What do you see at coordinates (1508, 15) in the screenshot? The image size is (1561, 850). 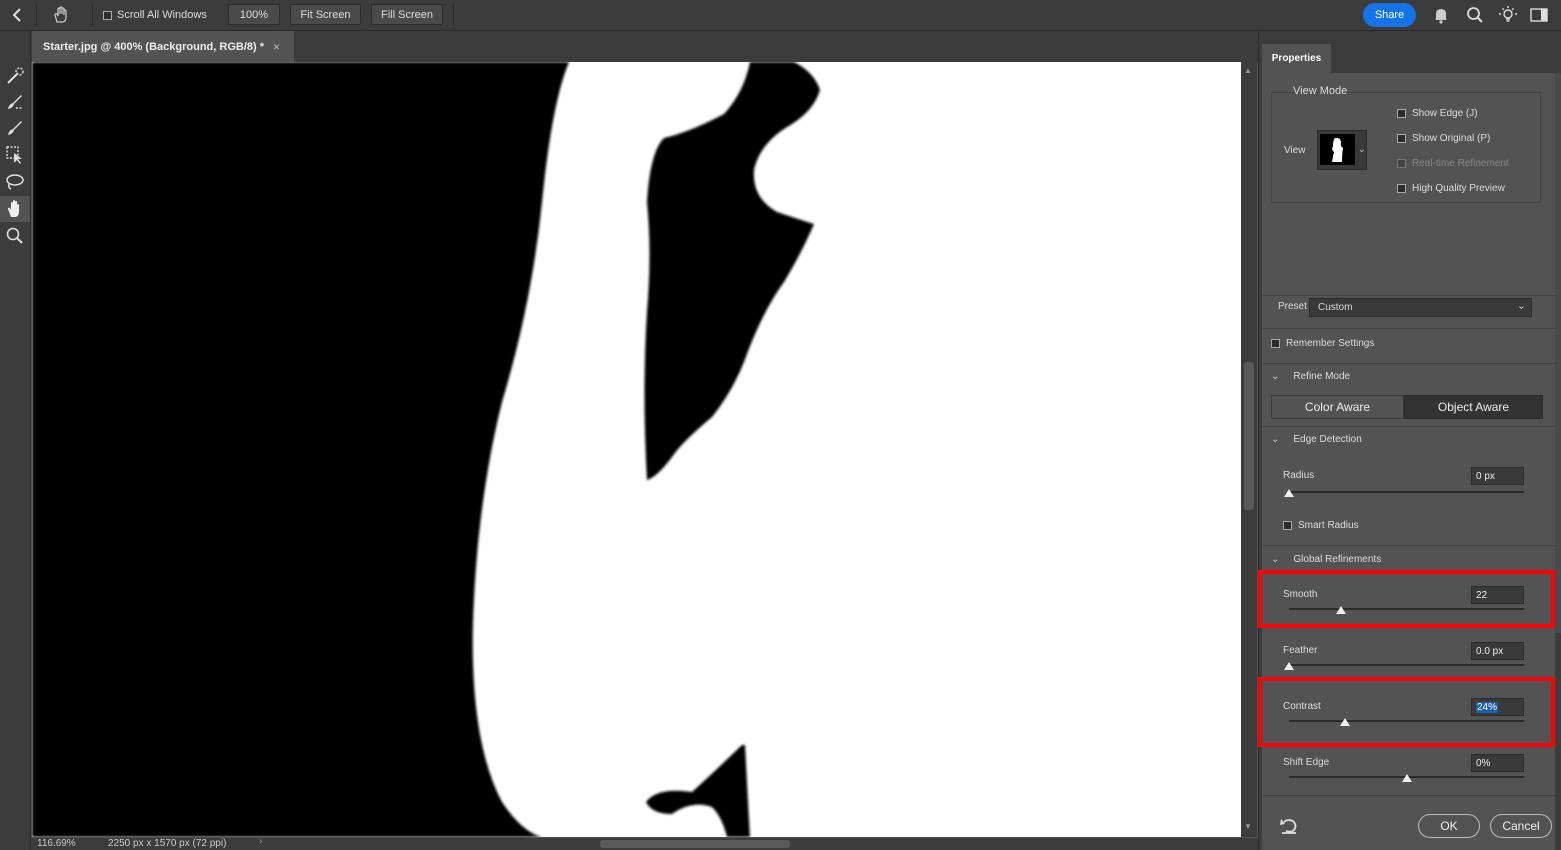 I see `lightbulb-icon` at bounding box center [1508, 15].